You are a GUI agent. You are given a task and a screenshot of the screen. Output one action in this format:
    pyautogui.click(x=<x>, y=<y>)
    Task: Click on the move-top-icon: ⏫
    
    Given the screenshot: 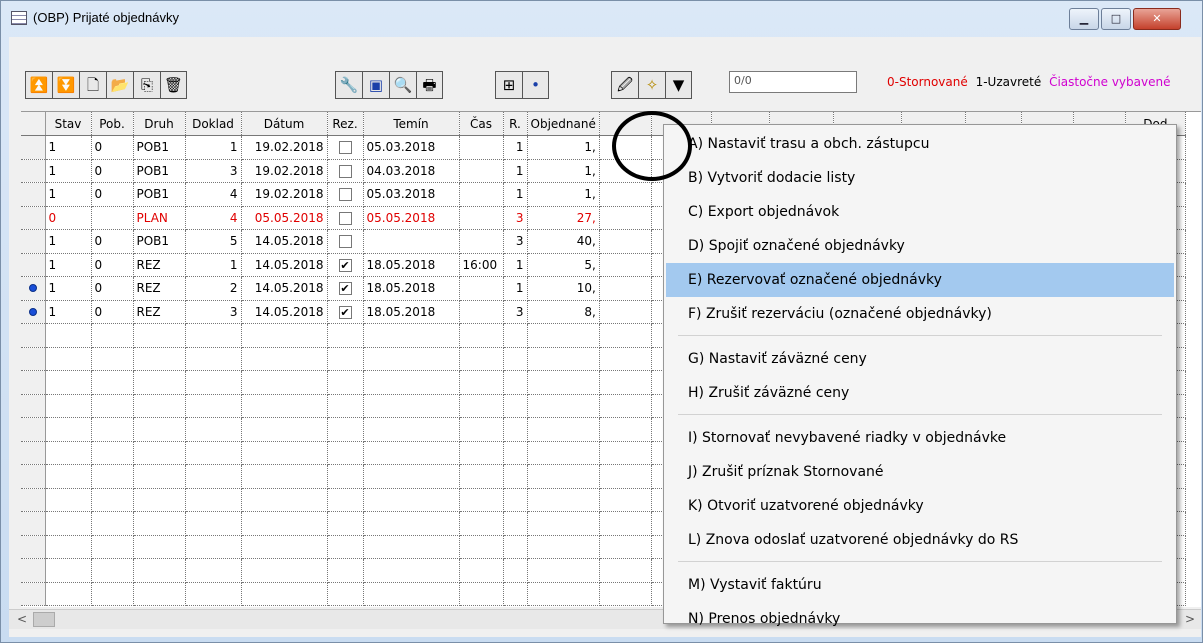 What is the action you would take?
    pyautogui.click(x=38, y=85)
    